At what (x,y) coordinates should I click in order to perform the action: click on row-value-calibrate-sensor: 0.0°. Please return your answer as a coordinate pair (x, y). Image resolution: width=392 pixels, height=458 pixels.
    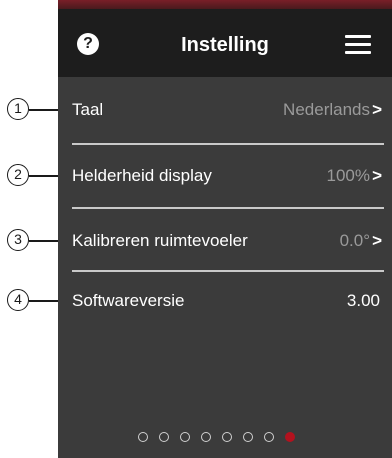
    Looking at the image, I should click on (354, 240).